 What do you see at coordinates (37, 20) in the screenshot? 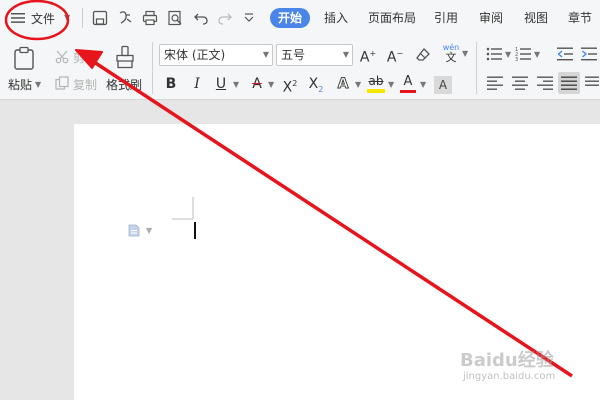
I see `annotation-circle` at bounding box center [37, 20].